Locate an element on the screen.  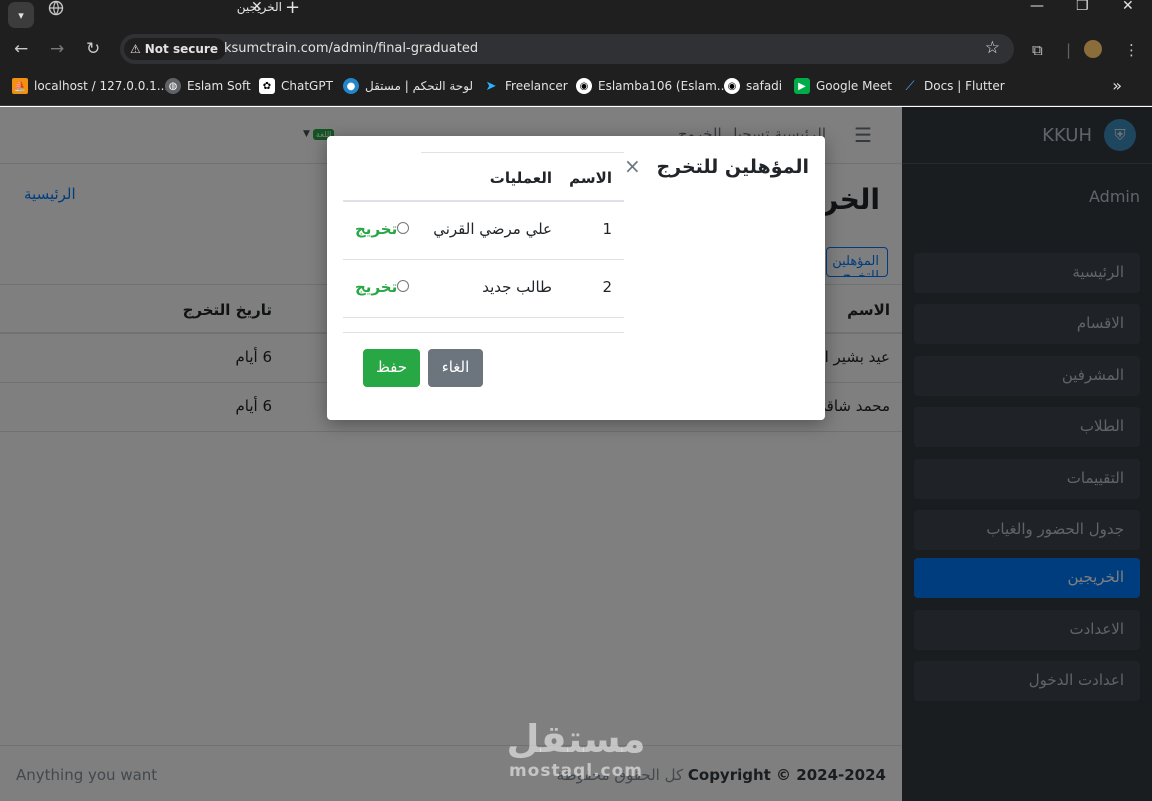
bookmark-label: safadi is located at coordinates (764, 86).